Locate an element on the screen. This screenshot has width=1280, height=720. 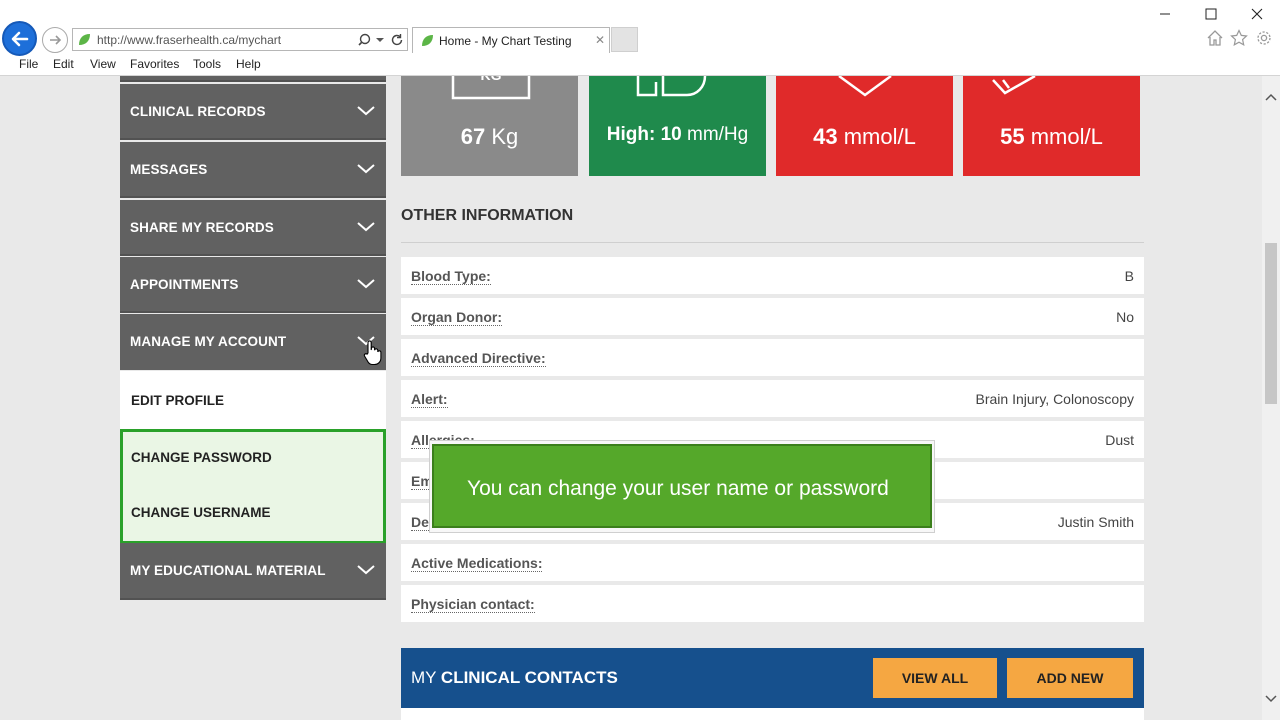
tile-blood-pressure: High: 10 mm/Hg is located at coordinates (677, 126).